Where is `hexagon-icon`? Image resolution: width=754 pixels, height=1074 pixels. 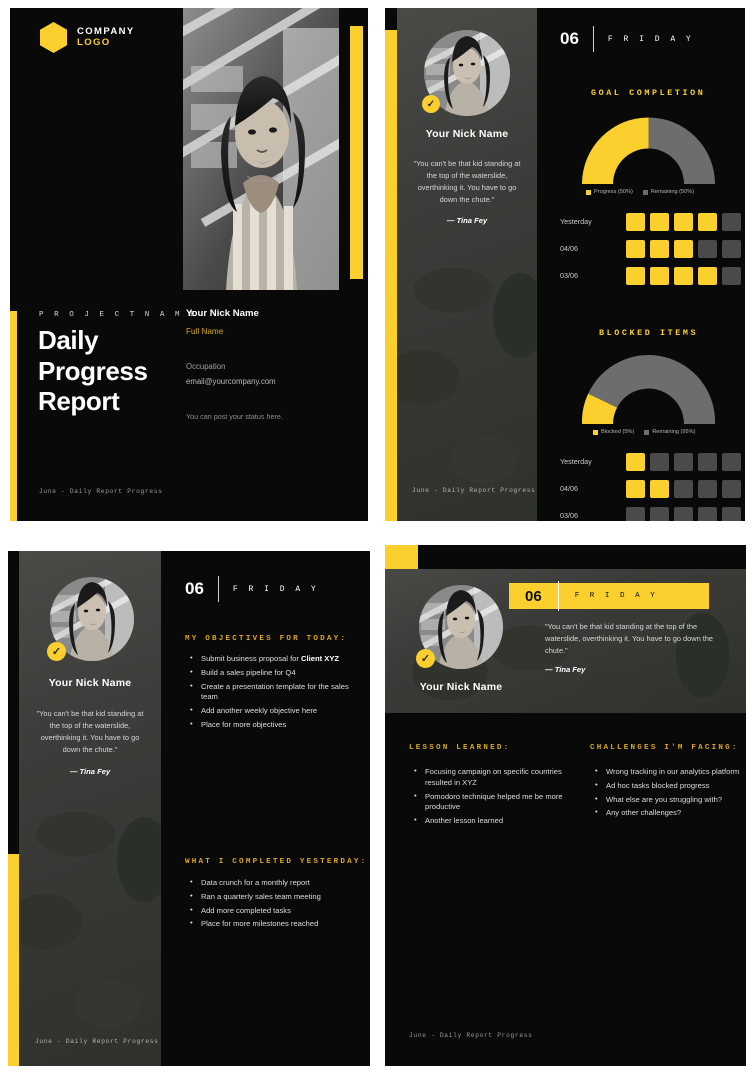 hexagon-icon is located at coordinates (53, 37).